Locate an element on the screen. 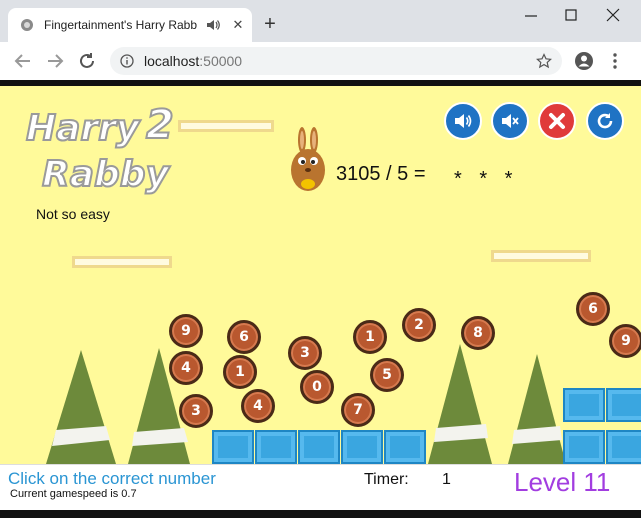 This screenshot has height=518, width=641. info-icon is located at coordinates (127, 61).